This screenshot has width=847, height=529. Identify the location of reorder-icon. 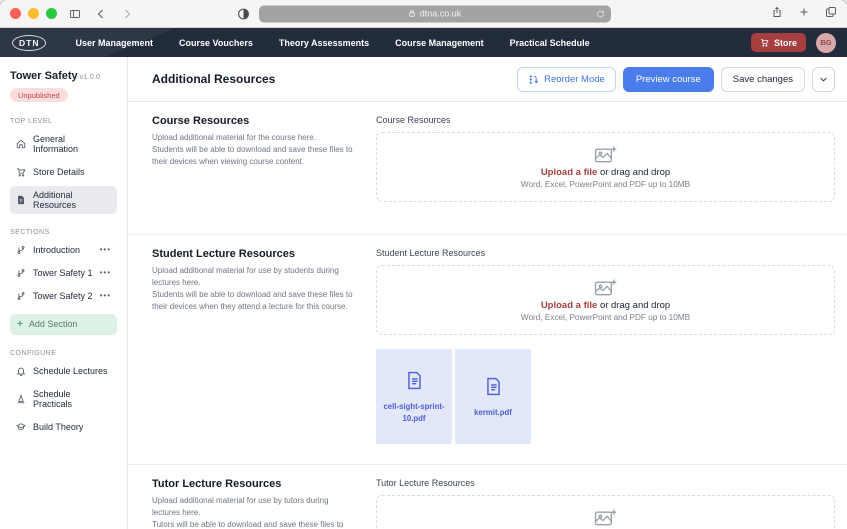
(534, 79).